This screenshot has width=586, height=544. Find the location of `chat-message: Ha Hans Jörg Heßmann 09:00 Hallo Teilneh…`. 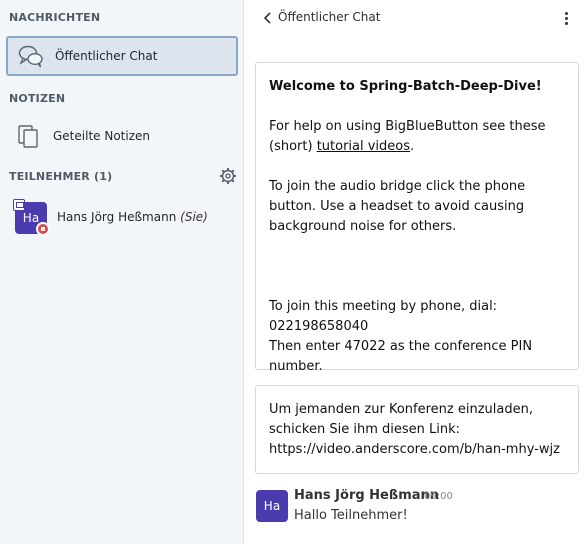

chat-message: Ha Hans Jörg Heßmann 09:00 Hallo Teilneh… is located at coordinates (416, 509).